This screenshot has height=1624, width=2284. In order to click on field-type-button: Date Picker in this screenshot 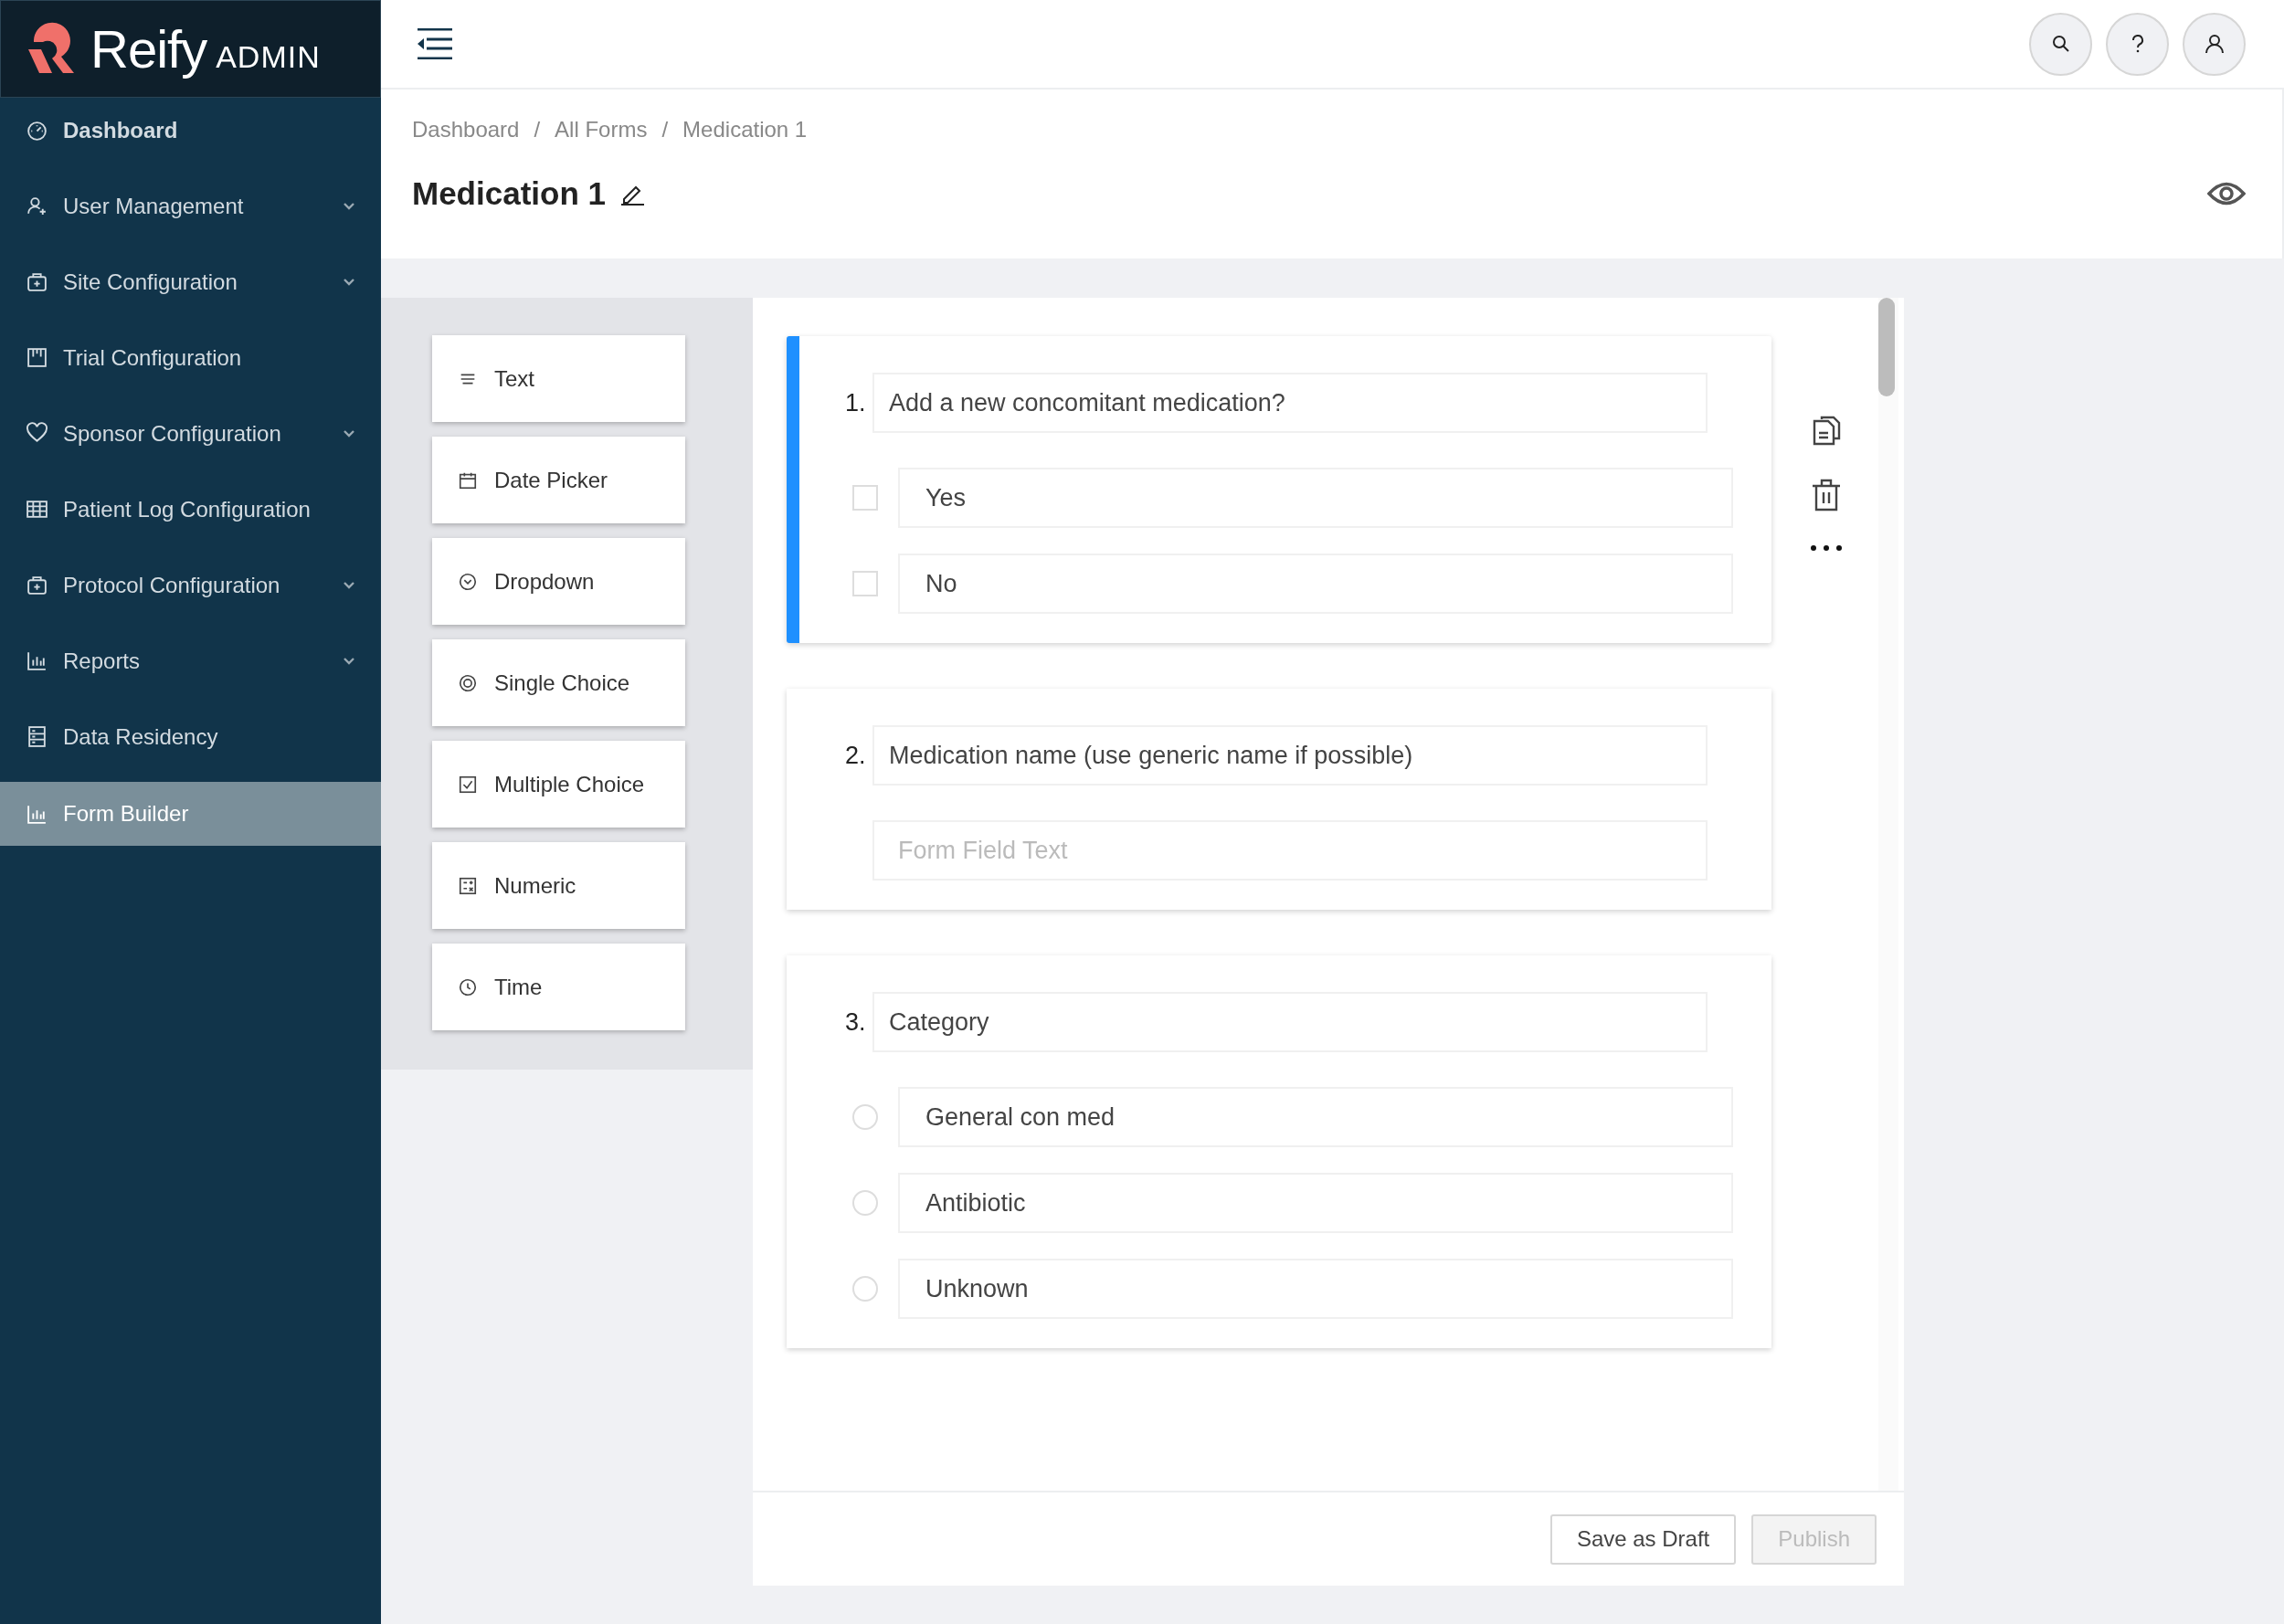, I will do `click(558, 480)`.